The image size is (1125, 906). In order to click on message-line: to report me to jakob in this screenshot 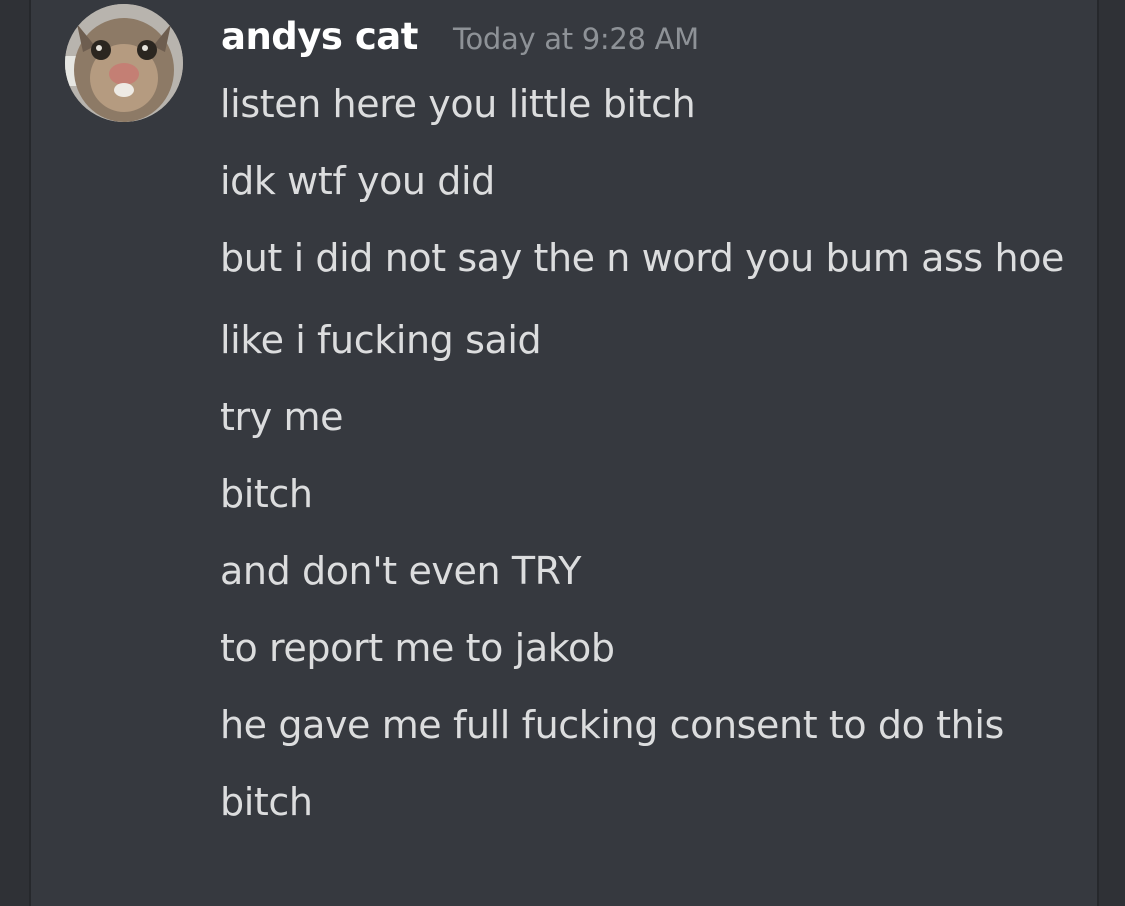, I will do `click(417, 648)`.